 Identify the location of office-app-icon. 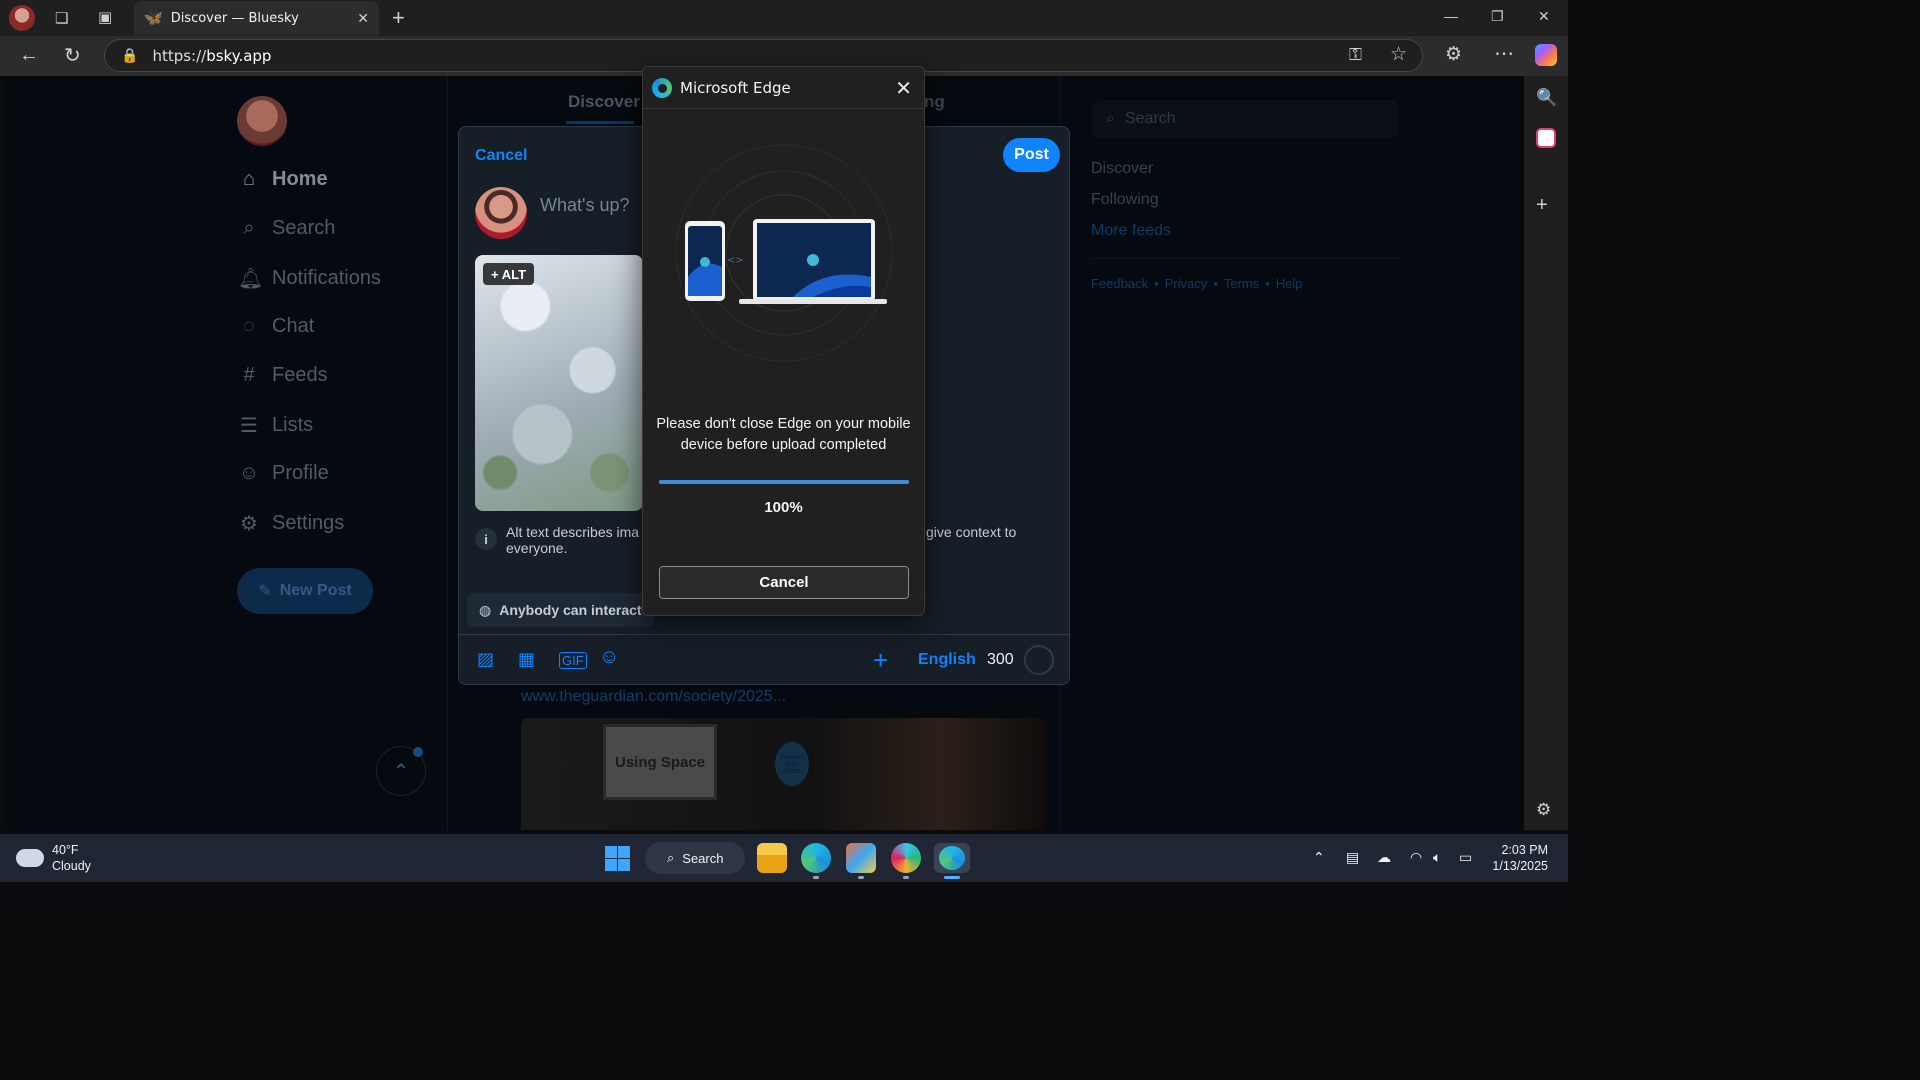
(1546, 138).